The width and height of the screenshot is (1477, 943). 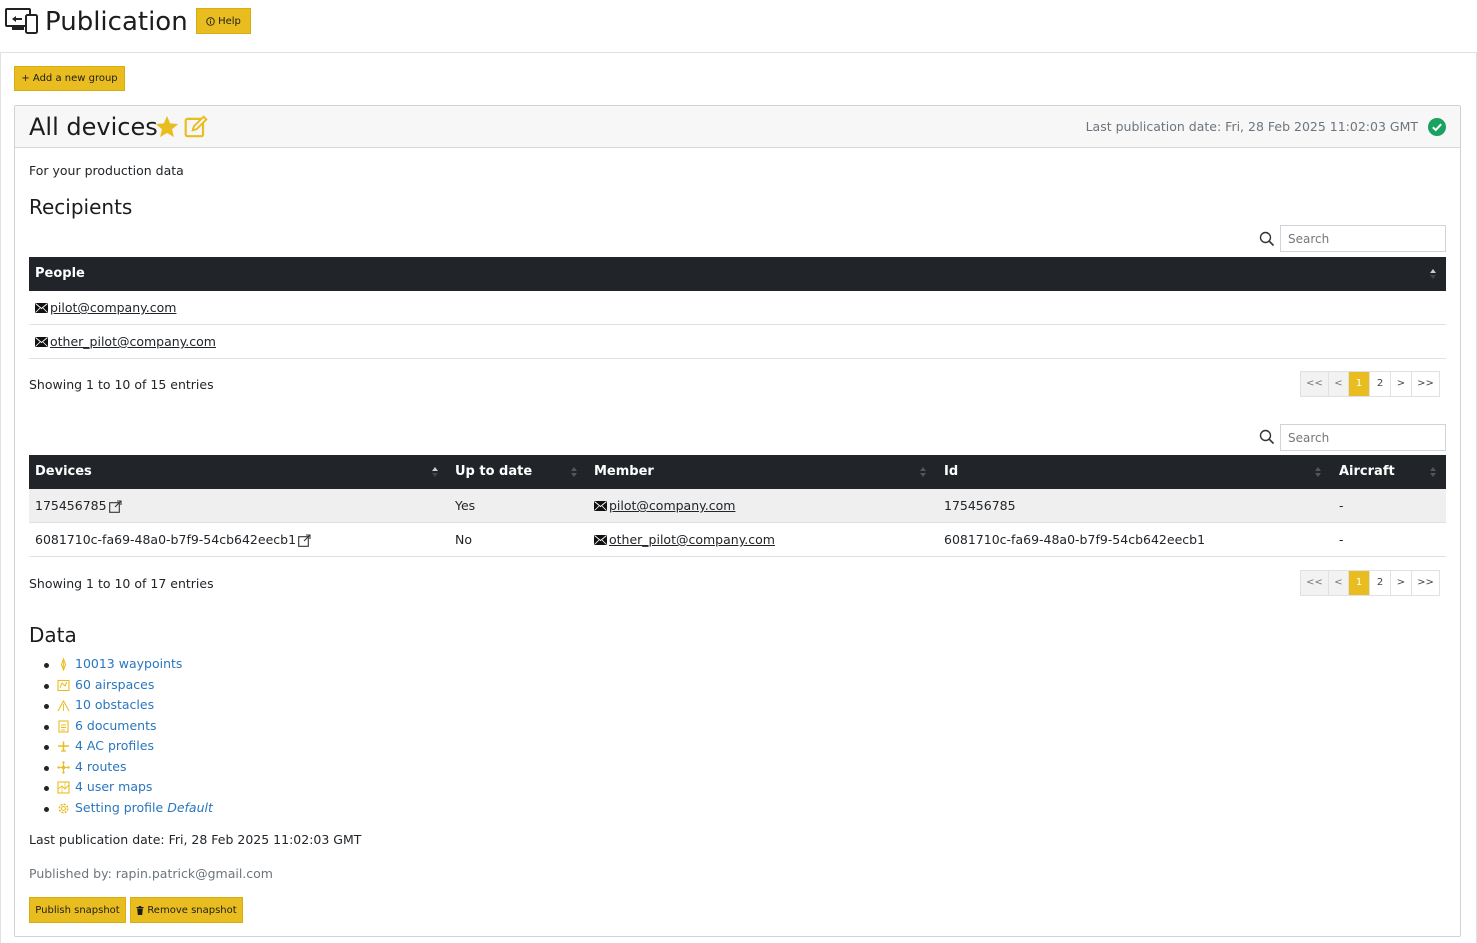 I want to click on remove-snapshot-button: Remove snapshot, so click(x=186, y=910).